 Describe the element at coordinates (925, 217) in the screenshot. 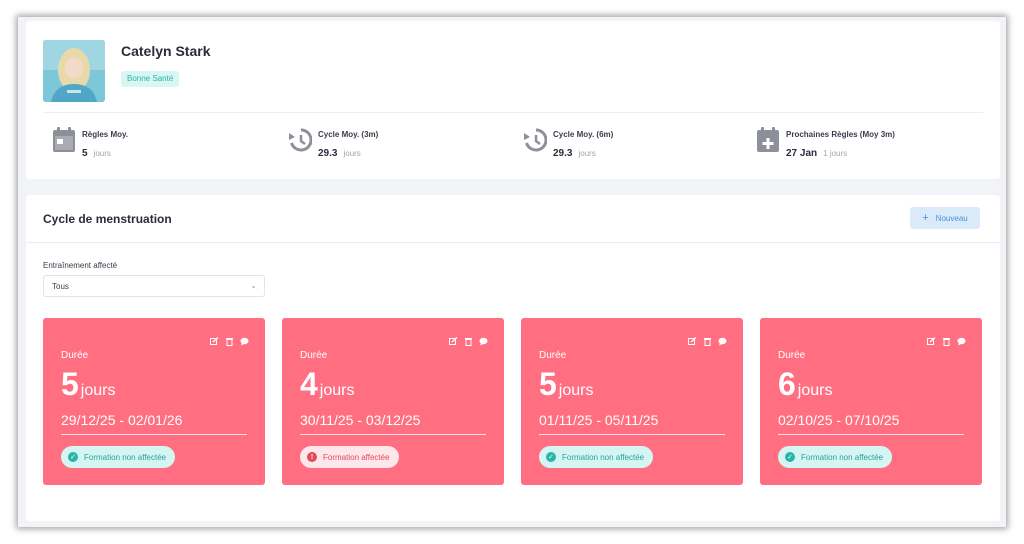

I see `plus-icon: +` at that location.